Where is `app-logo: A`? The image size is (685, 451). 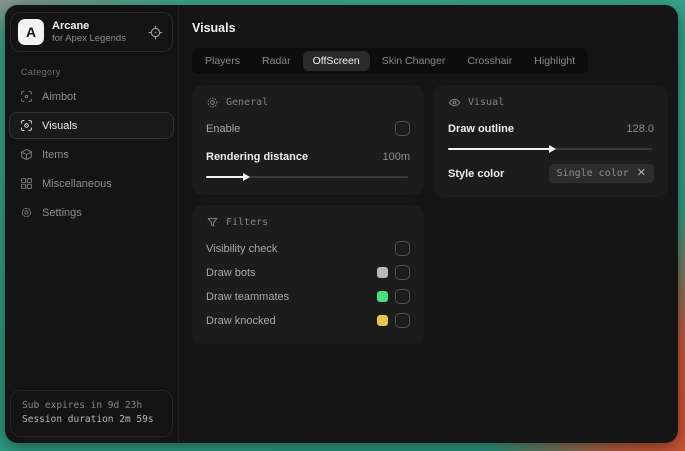 app-logo: A is located at coordinates (31, 32).